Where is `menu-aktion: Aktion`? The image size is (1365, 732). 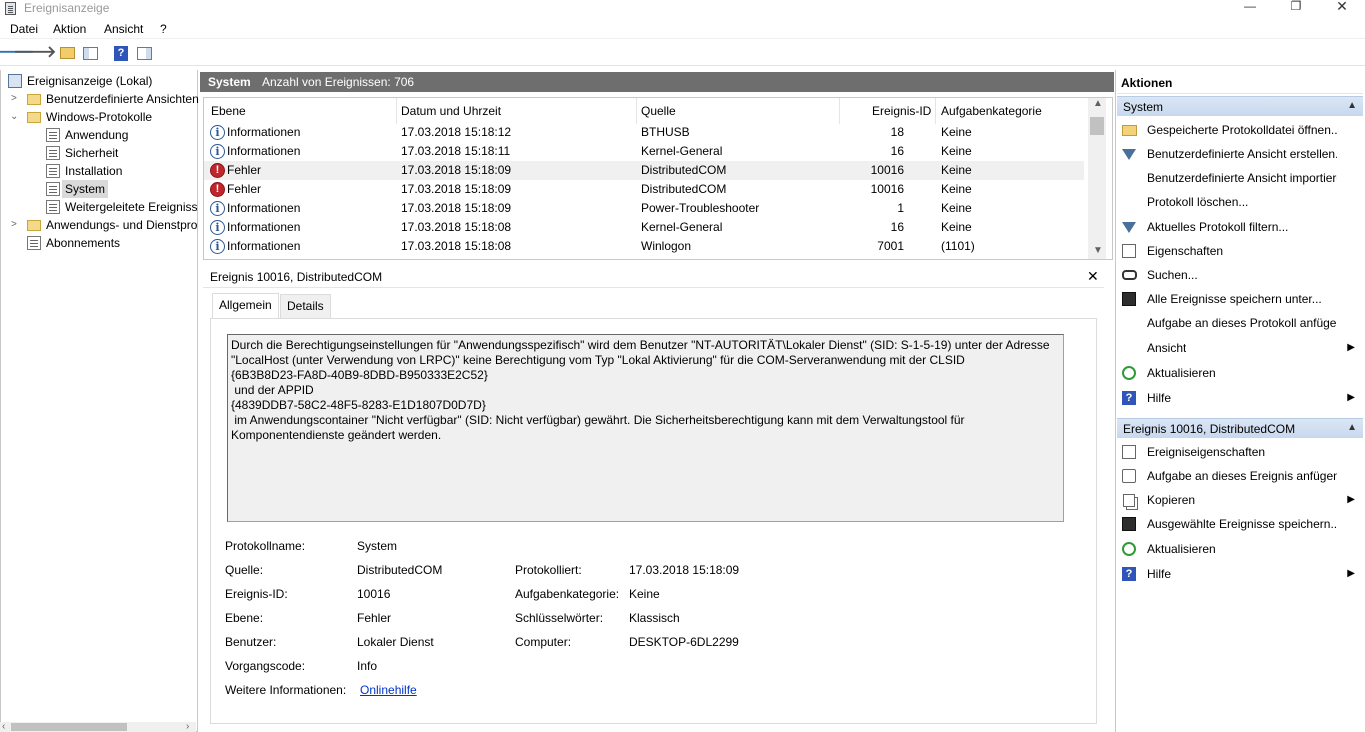 menu-aktion: Aktion is located at coordinates (69, 29).